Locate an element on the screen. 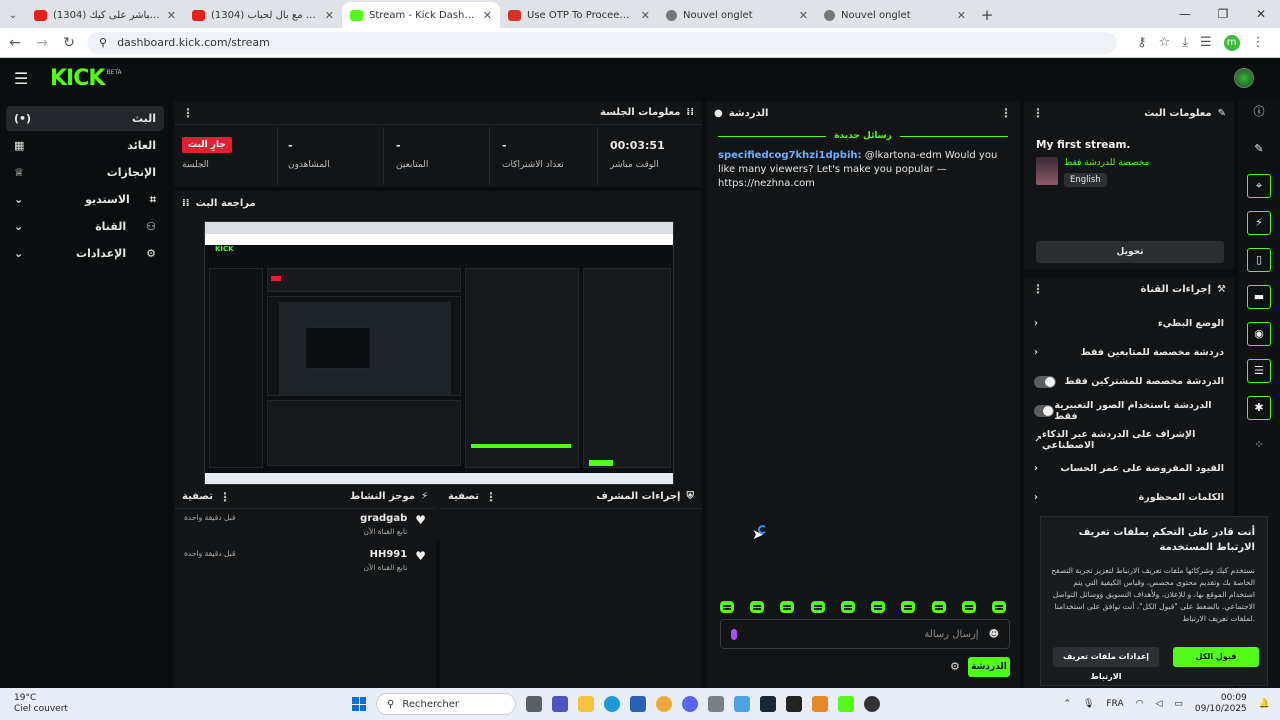 This screenshot has width=1280, height=720. weather-widget: 19°C Ciel couvert is located at coordinates (70, 704).